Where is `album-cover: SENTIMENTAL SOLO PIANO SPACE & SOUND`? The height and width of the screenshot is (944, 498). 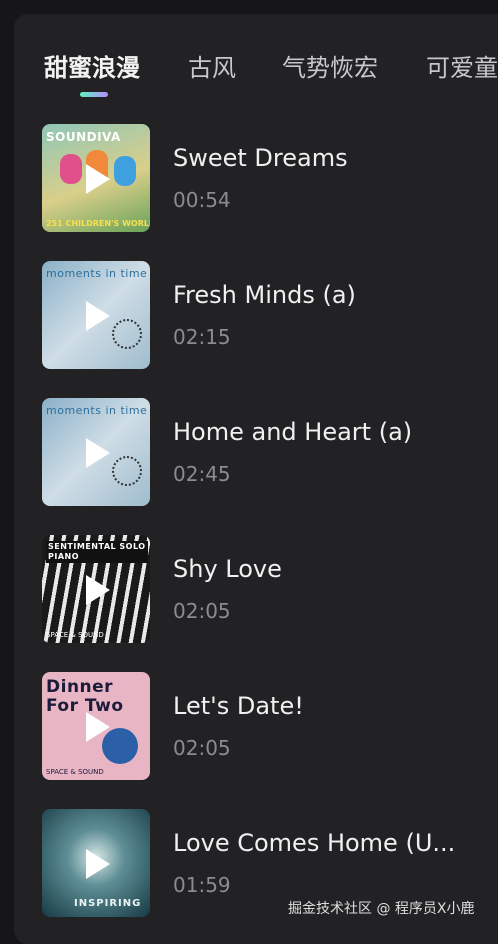
album-cover: SENTIMENTAL SOLO PIANO SPACE & SOUND is located at coordinates (96, 589).